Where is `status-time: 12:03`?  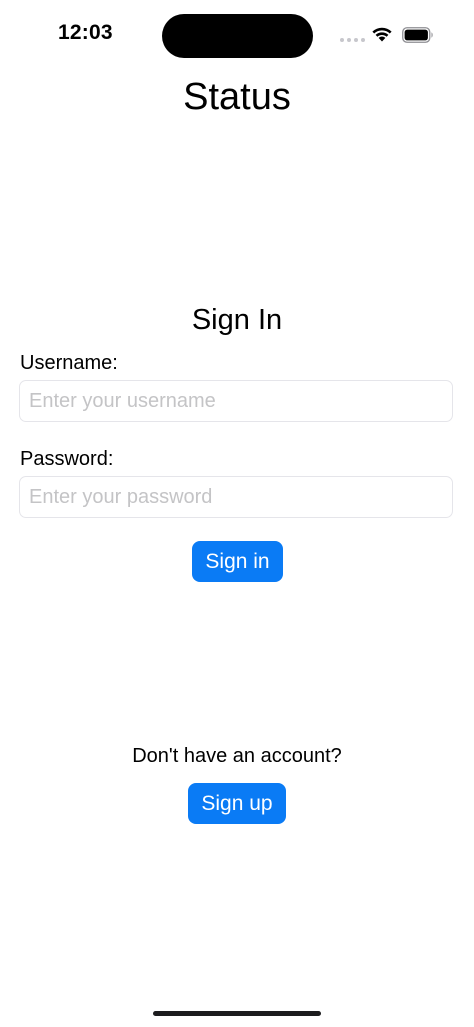 status-time: 12:03 is located at coordinates (85, 32).